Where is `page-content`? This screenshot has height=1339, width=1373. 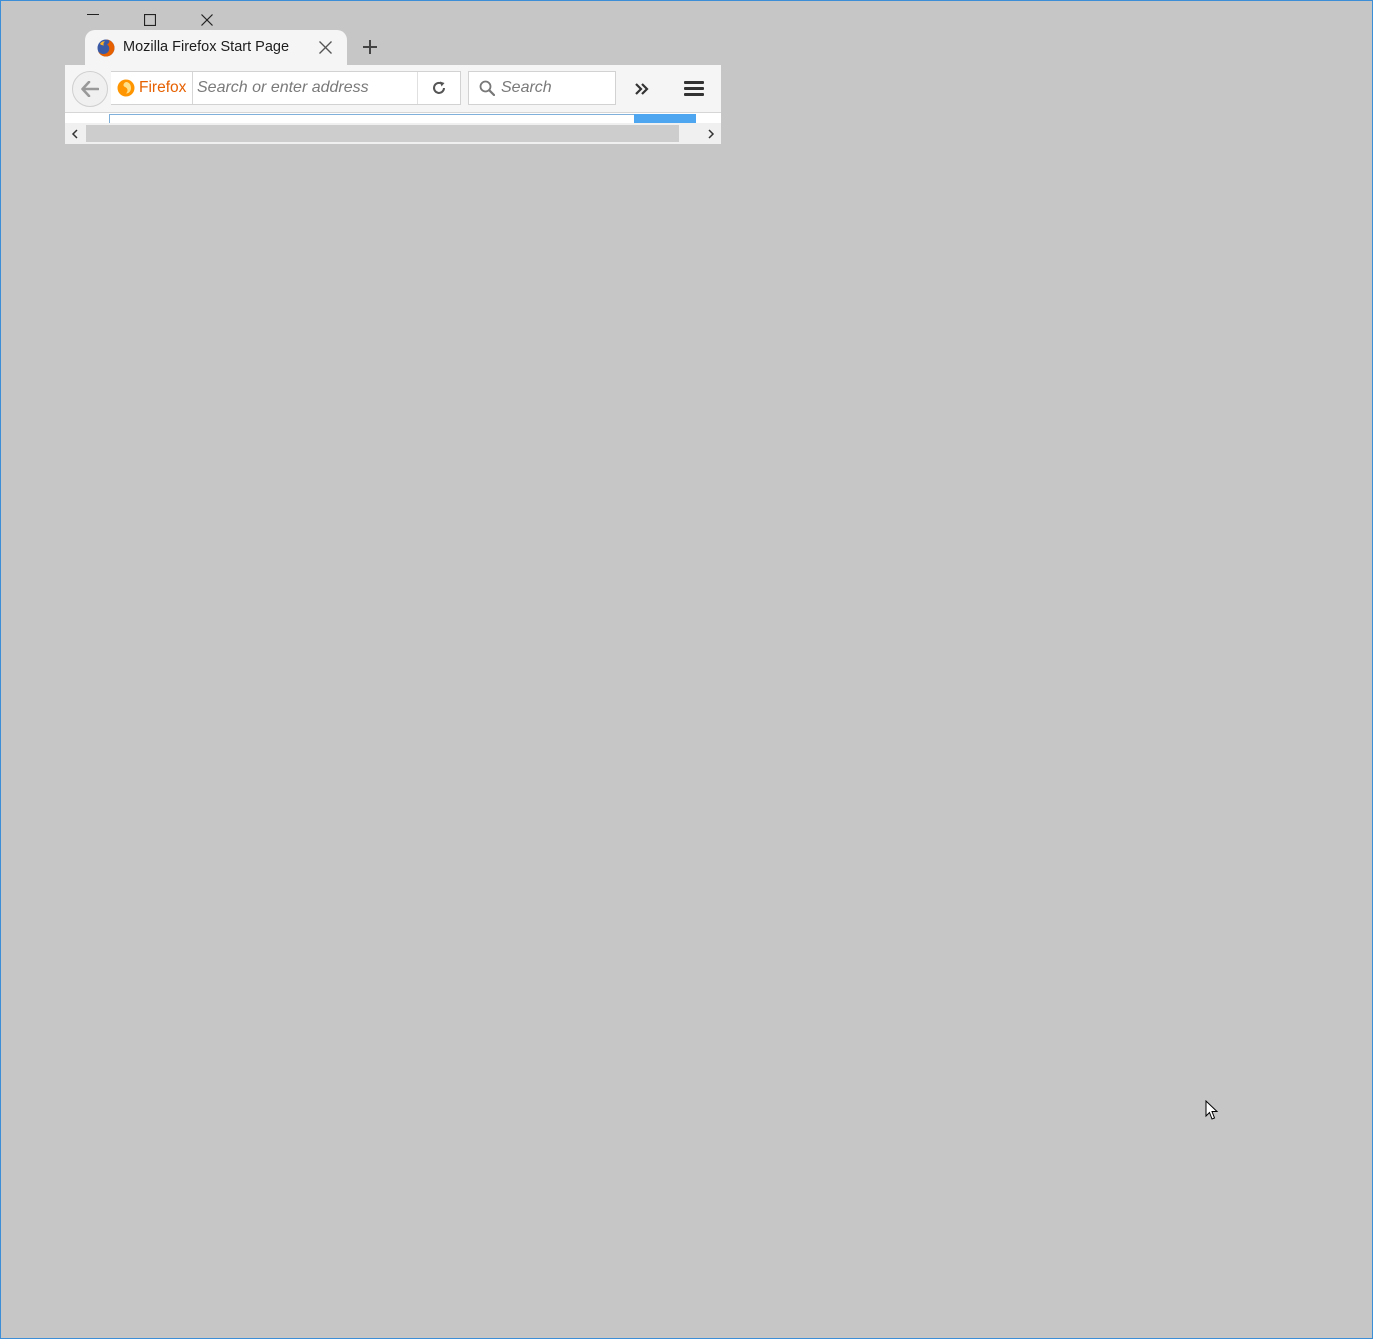
page-content is located at coordinates (393, 118).